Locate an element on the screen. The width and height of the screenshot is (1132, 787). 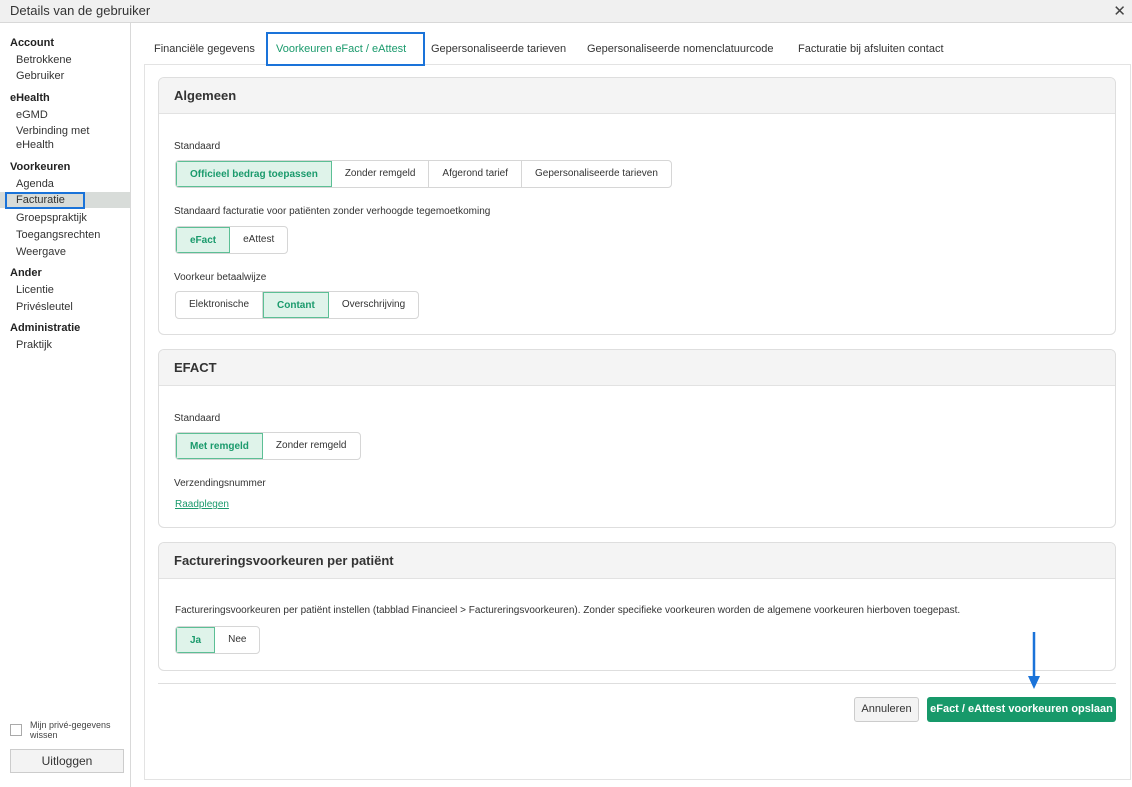
privacy-label: Mijn privé-gegevens wissen is located at coordinates (70, 730).